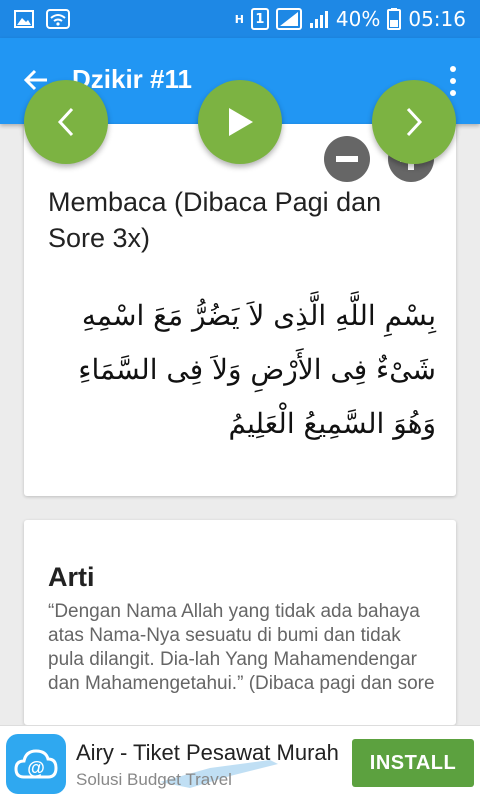 Image resolution: width=480 pixels, height=800 pixels. I want to click on previous-button, so click(66, 122).